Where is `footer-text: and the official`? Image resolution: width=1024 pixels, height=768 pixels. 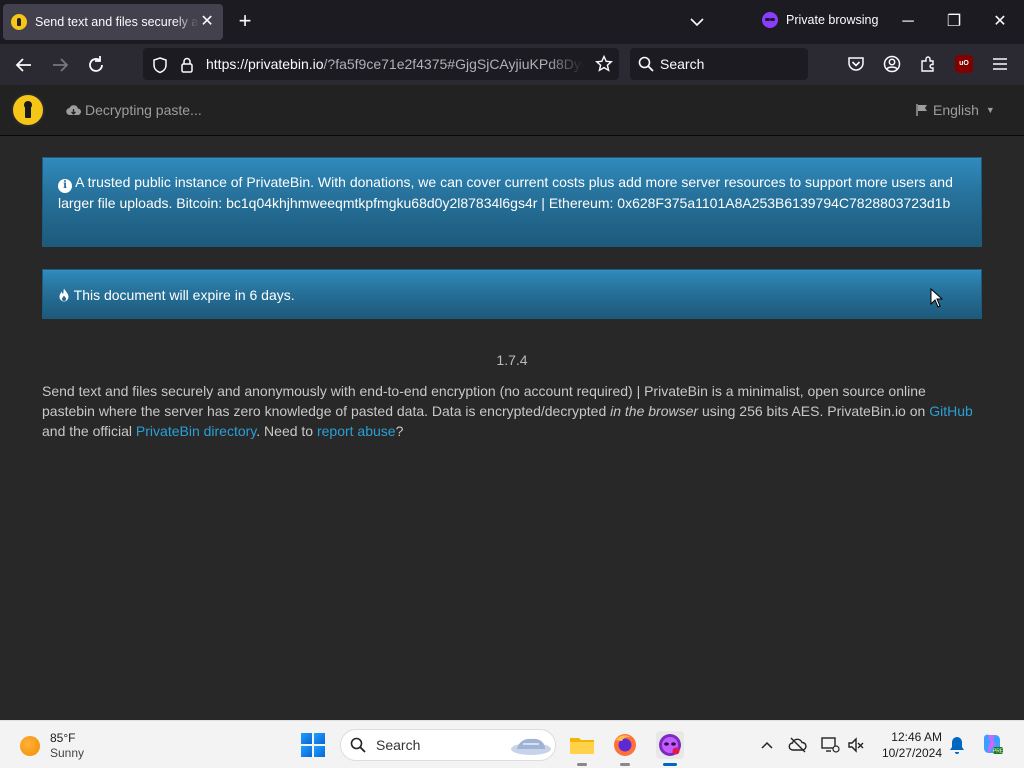
footer-text: and the official is located at coordinates (89, 431).